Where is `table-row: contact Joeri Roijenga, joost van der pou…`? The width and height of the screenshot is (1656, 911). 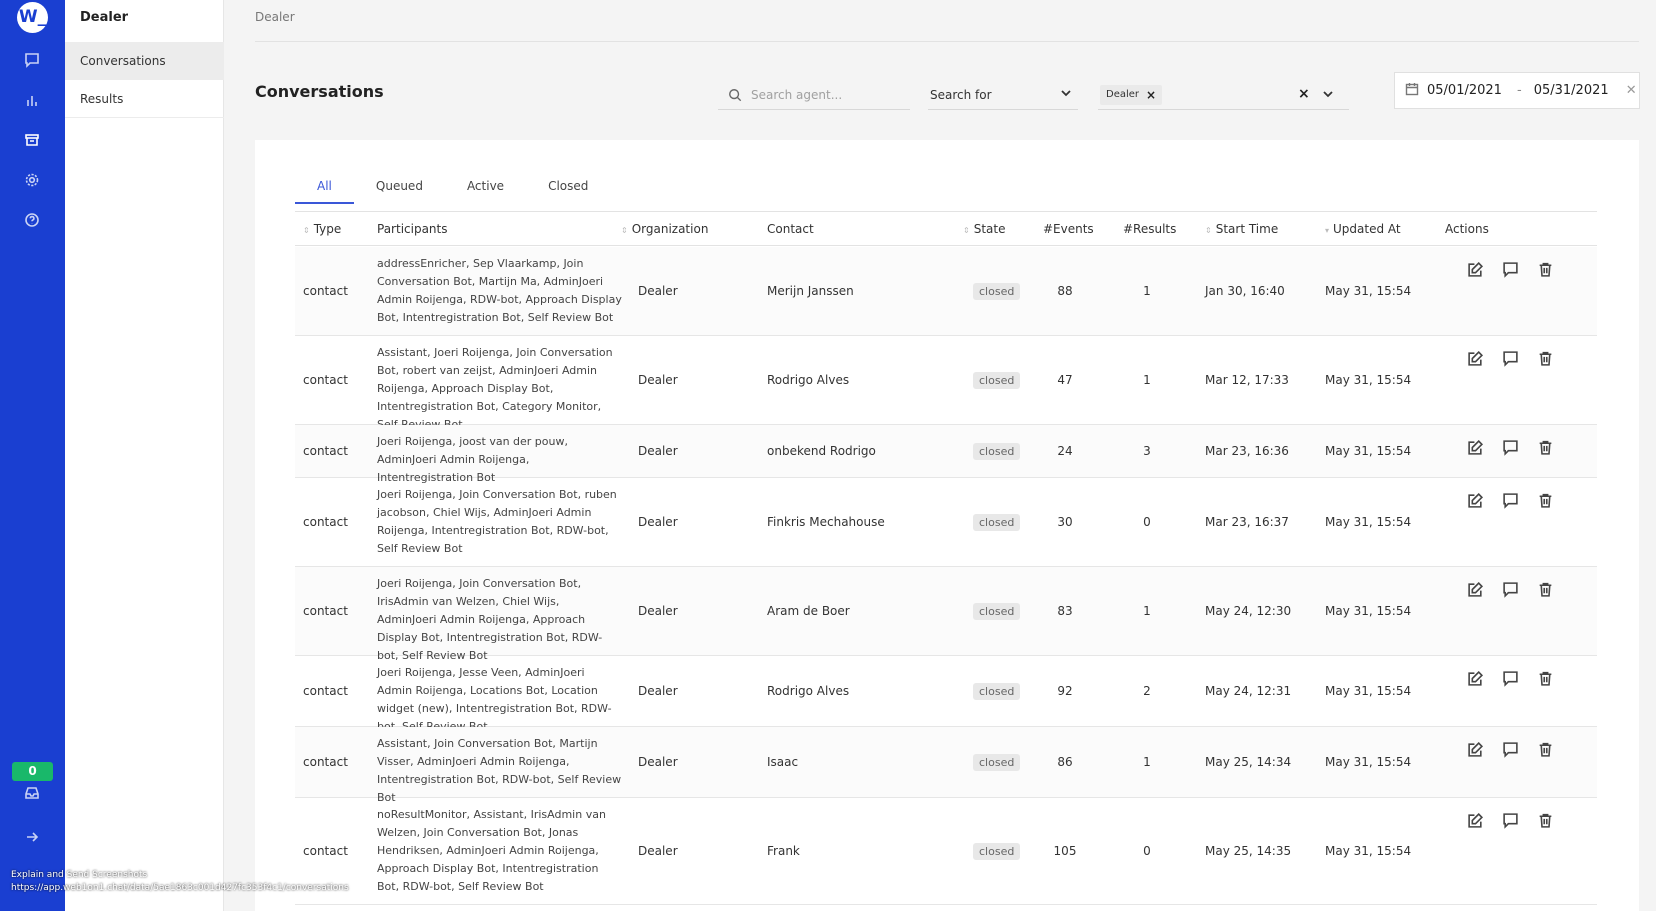 table-row: contact Joeri Roijenga, joost van der pou… is located at coordinates (946, 454).